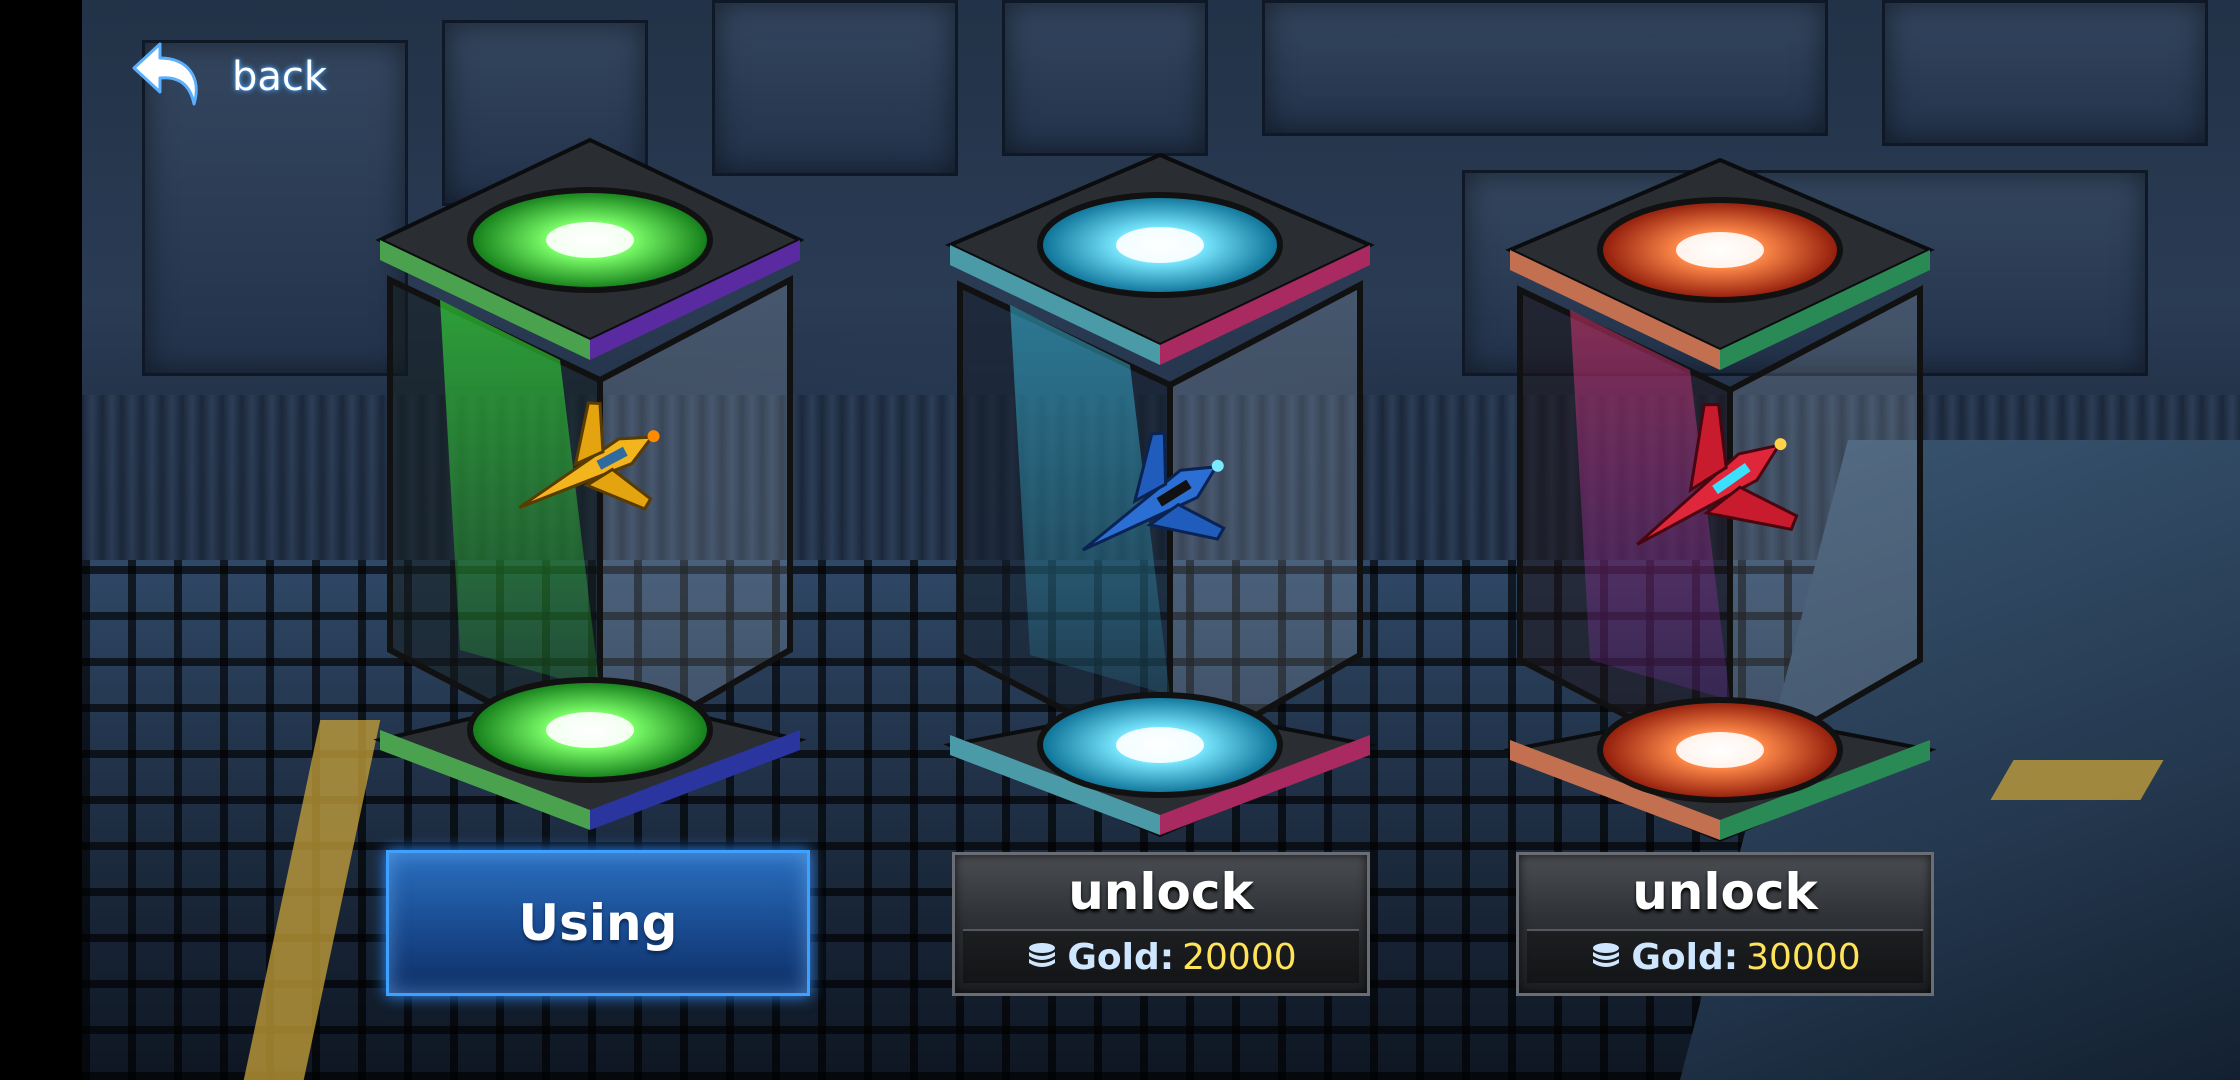 The image size is (2240, 1080). I want to click on using-label: Using, so click(598, 923).